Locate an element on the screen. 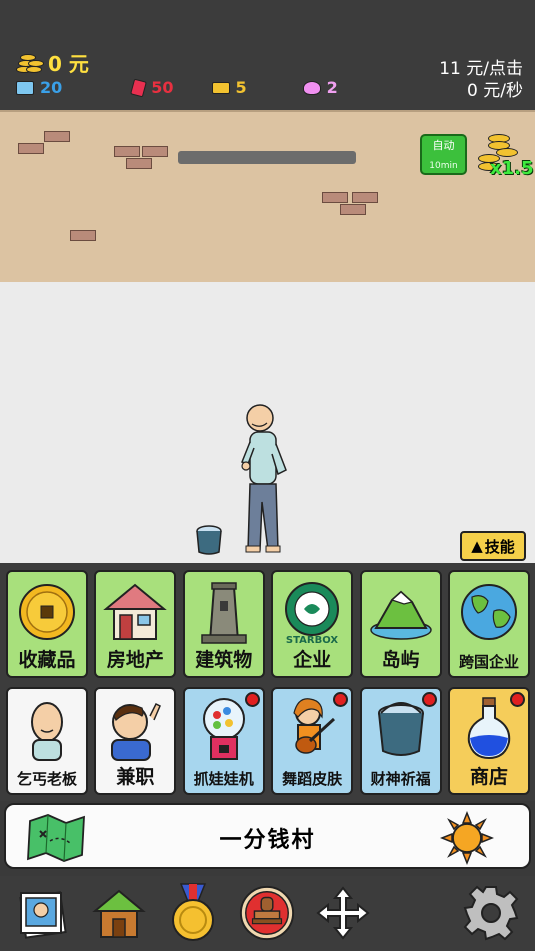  tile-label: 建筑物 is located at coordinates (224, 660).